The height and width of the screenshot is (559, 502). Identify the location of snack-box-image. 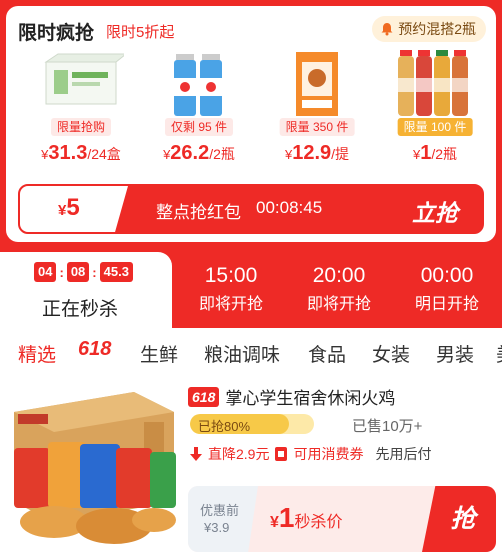
(95, 468).